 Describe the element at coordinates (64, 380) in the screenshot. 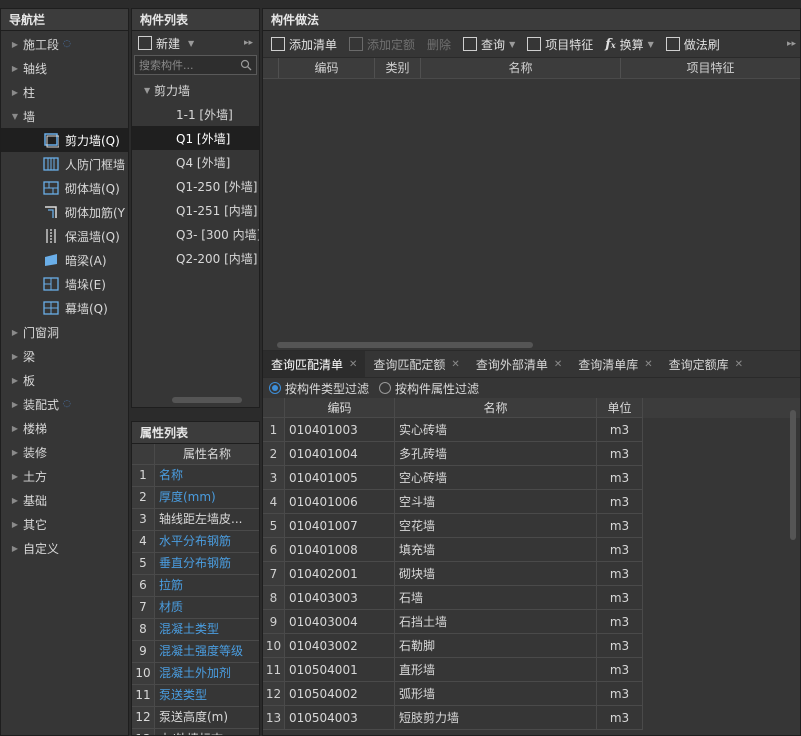

I see `nav-item: ▶ 板` at that location.